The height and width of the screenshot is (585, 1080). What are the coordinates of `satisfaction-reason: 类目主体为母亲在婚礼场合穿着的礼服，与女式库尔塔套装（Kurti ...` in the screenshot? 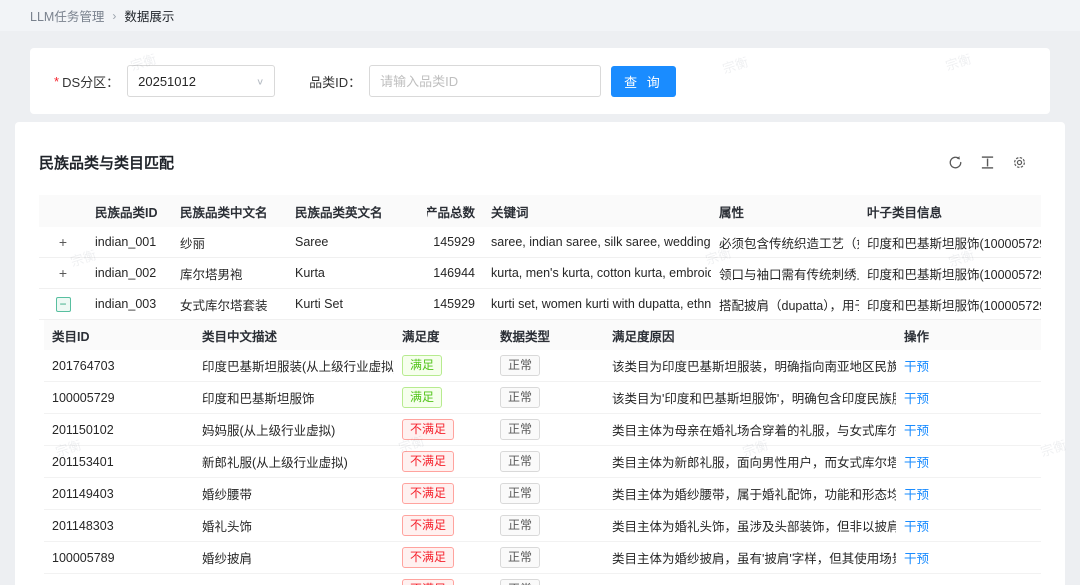 It's located at (750, 430).